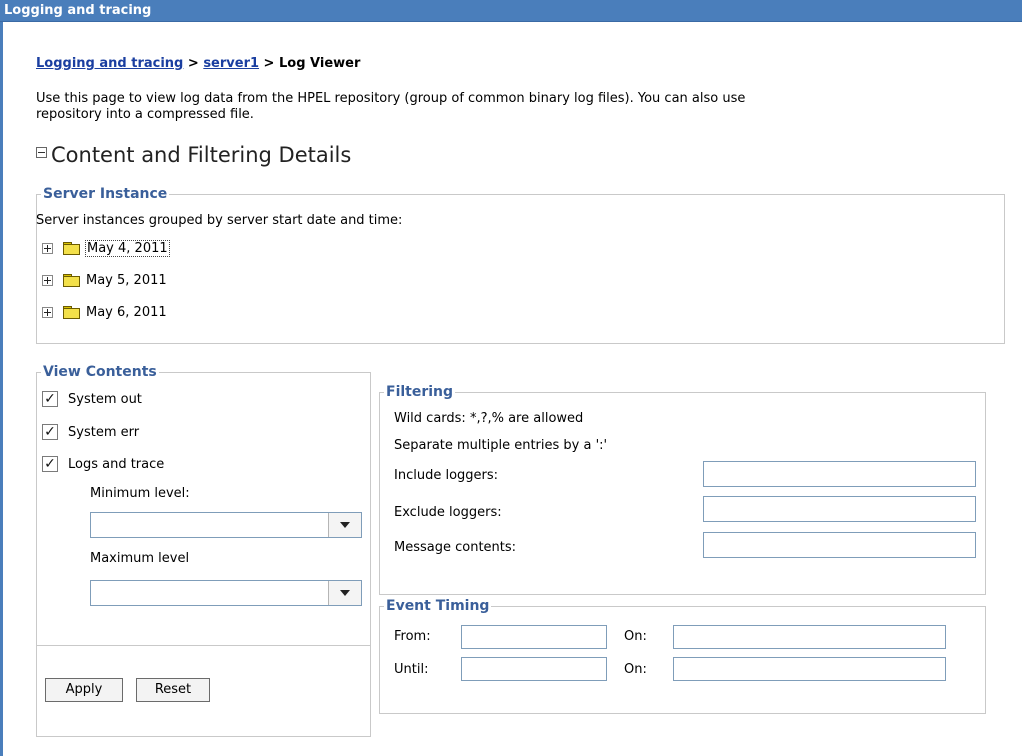 This screenshot has height=756, width=1022. Describe the element at coordinates (109, 63) in the screenshot. I see `breadcrumb-logging-link: Logging and tracing` at that location.